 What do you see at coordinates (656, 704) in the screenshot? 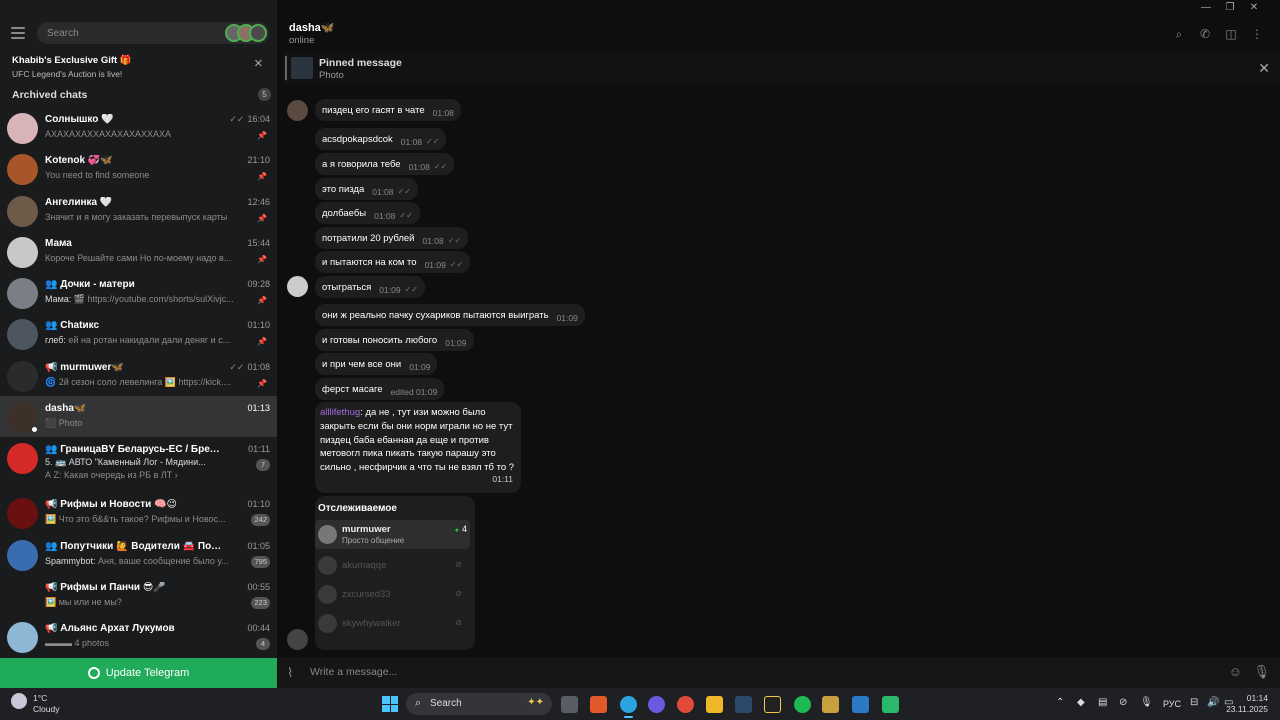
I see `discord-icon` at bounding box center [656, 704].